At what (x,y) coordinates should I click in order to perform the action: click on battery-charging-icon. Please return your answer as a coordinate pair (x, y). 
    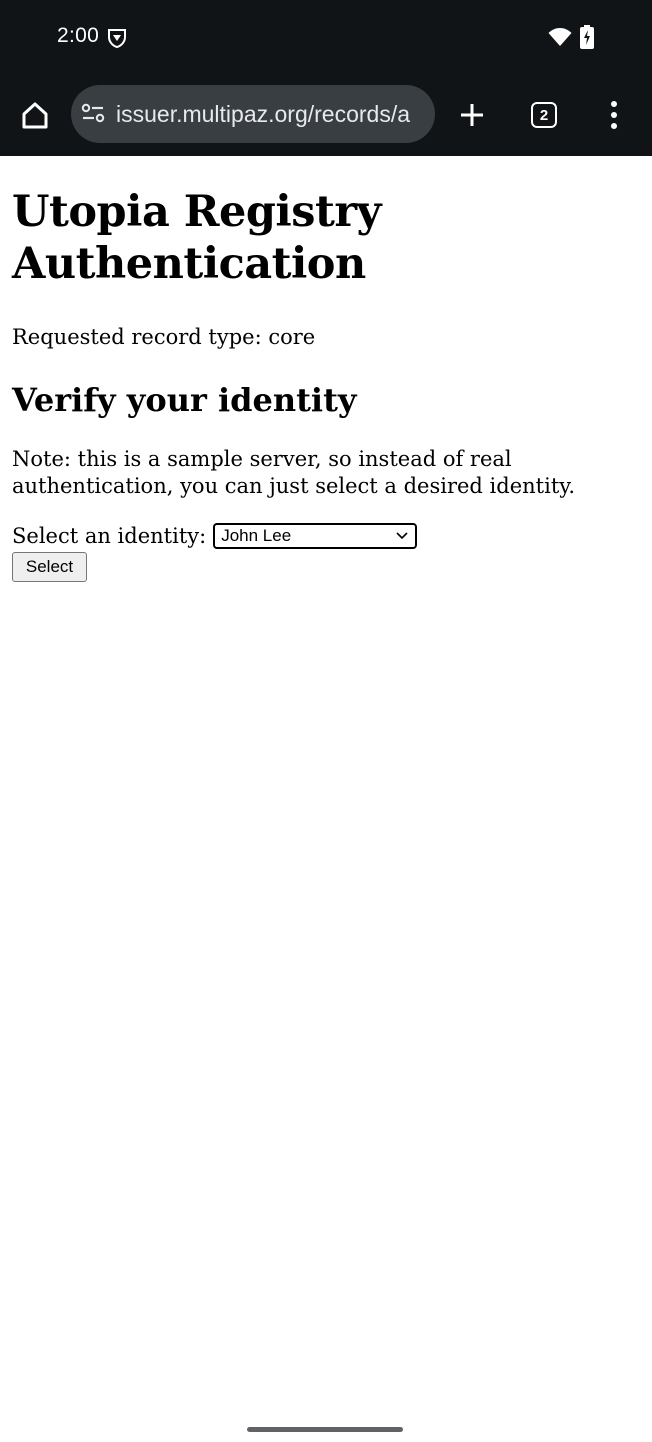
    Looking at the image, I should click on (587, 37).